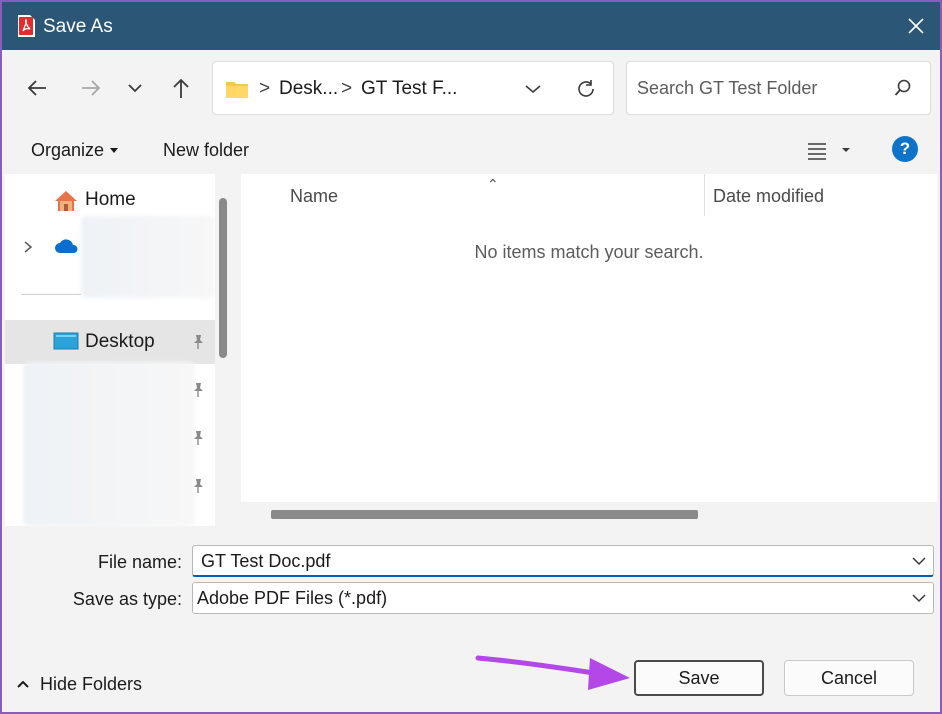  What do you see at coordinates (66, 341) in the screenshot?
I see `desktop-icon` at bounding box center [66, 341].